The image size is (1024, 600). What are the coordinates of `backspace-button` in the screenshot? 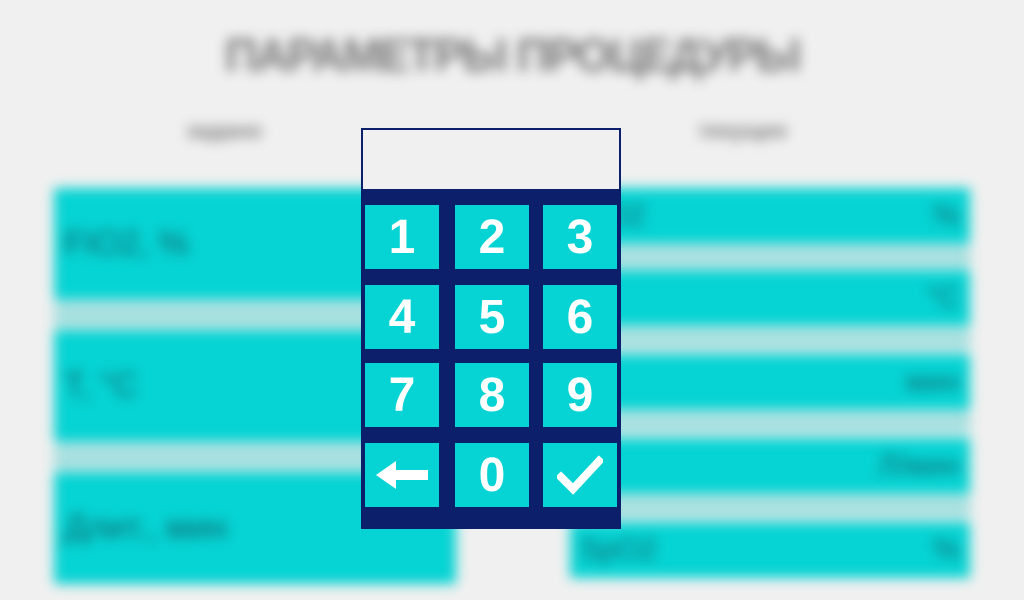 It's located at (402, 475).